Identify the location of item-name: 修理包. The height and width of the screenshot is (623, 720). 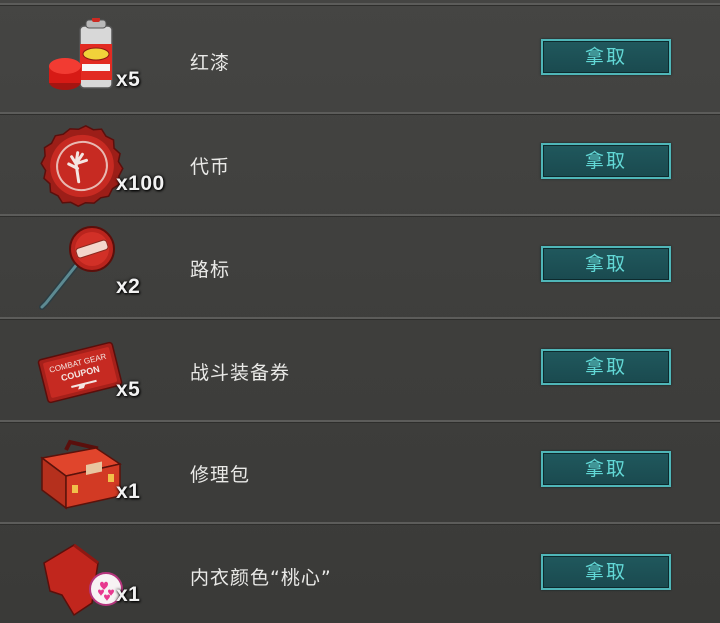
(220, 475).